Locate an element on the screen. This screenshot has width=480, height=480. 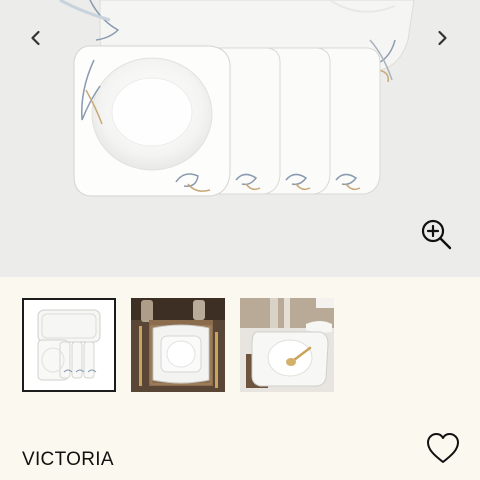
zoom-image-button is located at coordinates (437, 235).